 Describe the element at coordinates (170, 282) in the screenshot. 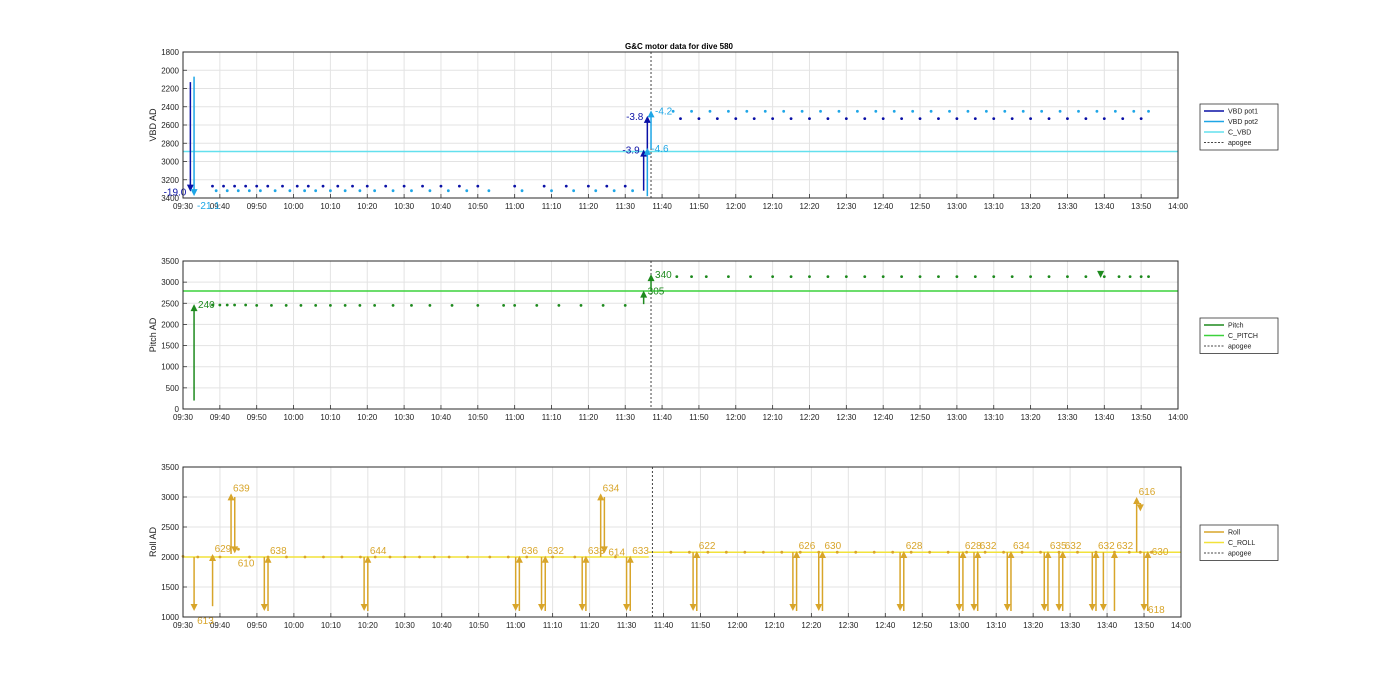

I see `y-tick-label: 3000` at that location.